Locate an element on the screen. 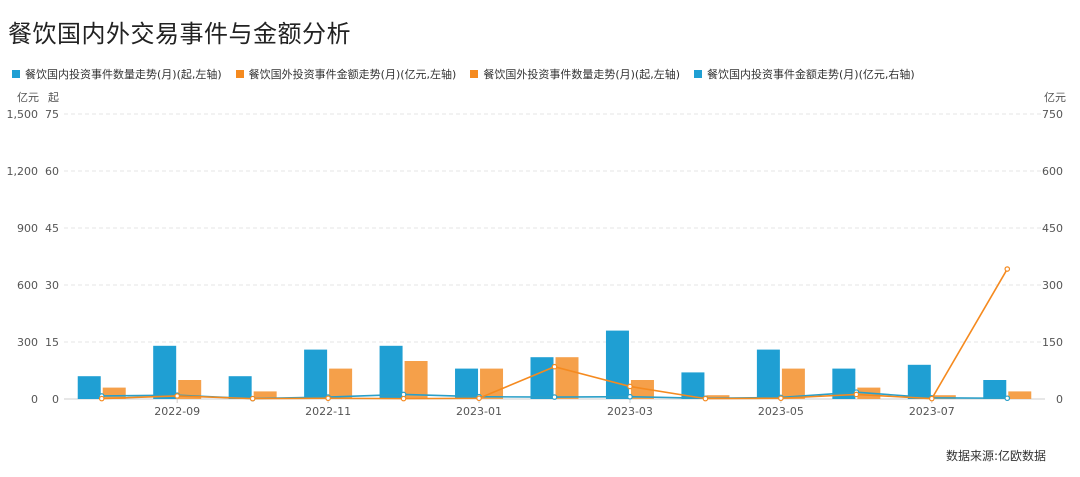 This screenshot has width=1080, height=477. y-left-amount-tick: 900 is located at coordinates (27, 228).